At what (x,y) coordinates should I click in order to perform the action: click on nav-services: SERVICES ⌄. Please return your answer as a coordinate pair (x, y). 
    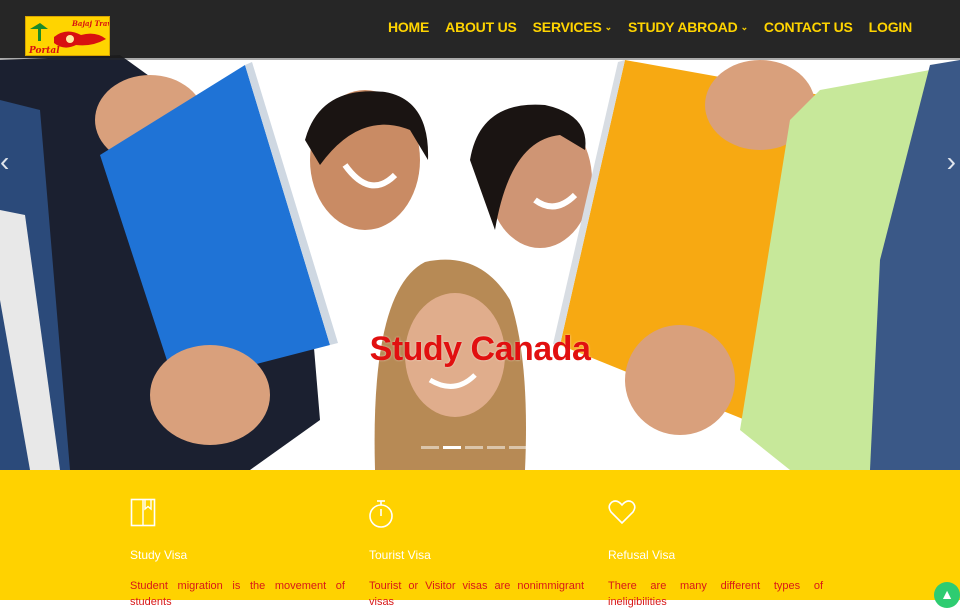
    Looking at the image, I should click on (572, 27).